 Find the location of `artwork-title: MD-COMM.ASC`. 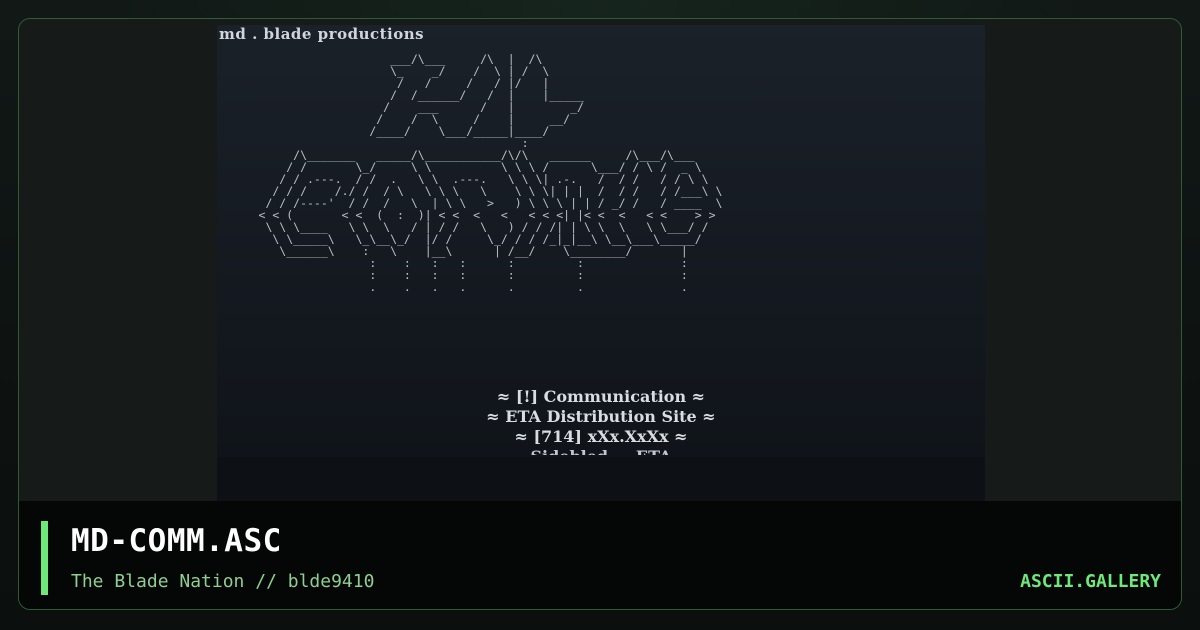

artwork-title: MD-COMM.ASC is located at coordinates (176, 541).